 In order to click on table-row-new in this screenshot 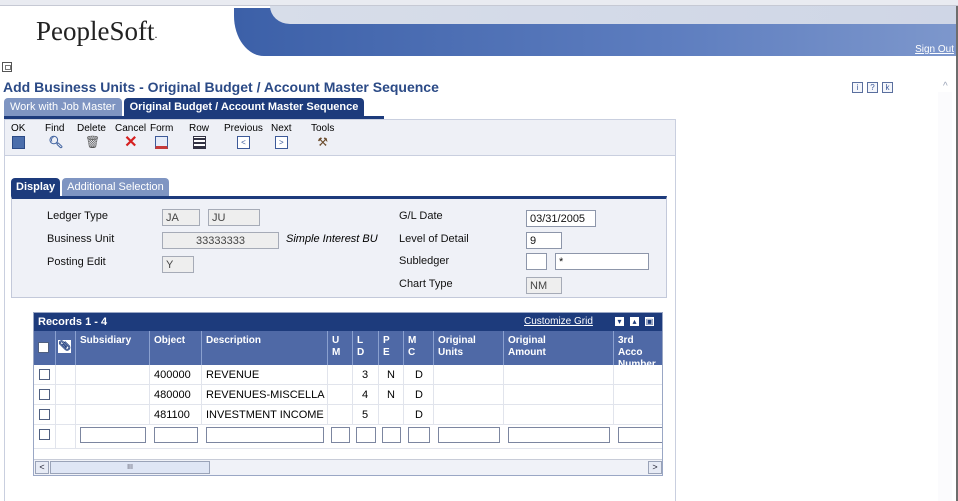, I will do `click(348, 437)`.